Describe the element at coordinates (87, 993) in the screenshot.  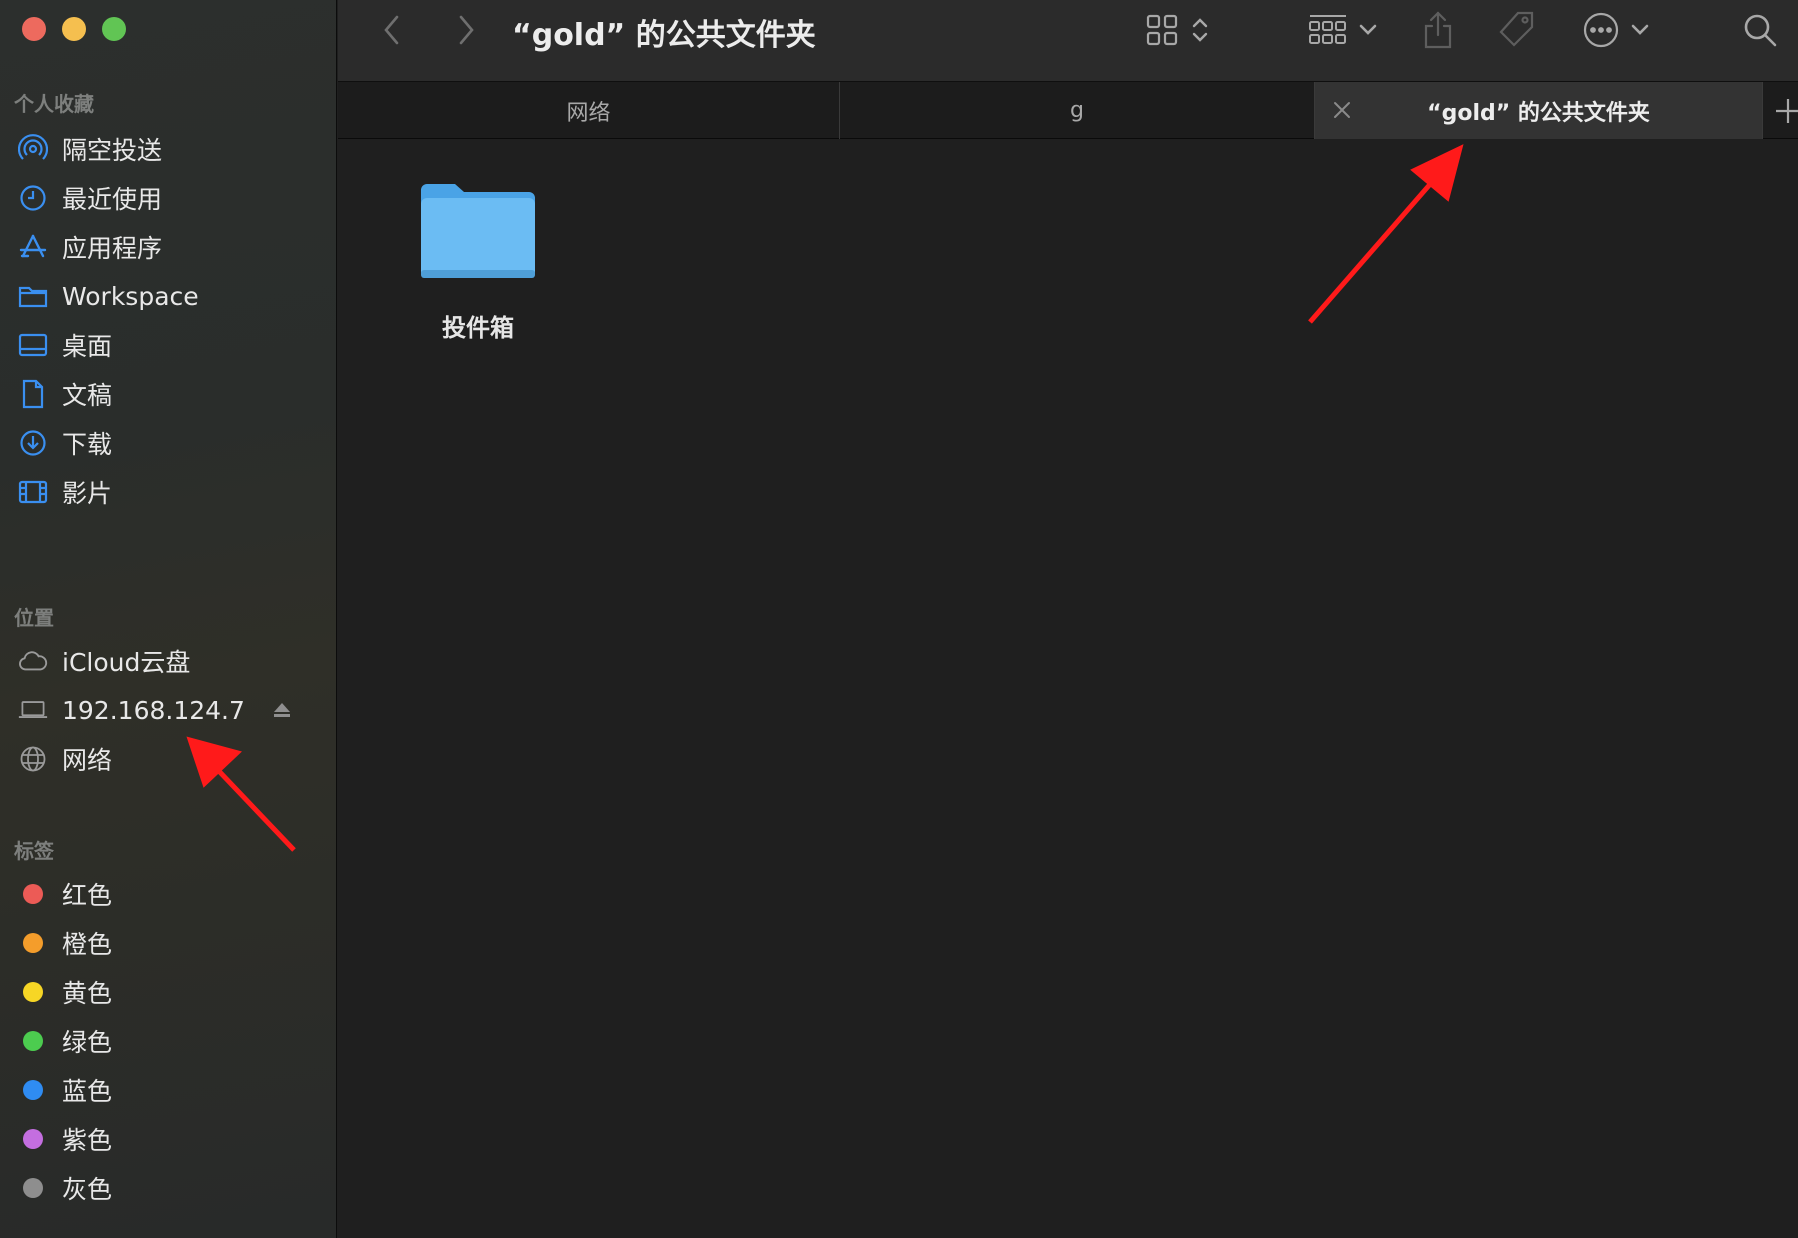
I see `sidebar-item-label: 黄色` at that location.